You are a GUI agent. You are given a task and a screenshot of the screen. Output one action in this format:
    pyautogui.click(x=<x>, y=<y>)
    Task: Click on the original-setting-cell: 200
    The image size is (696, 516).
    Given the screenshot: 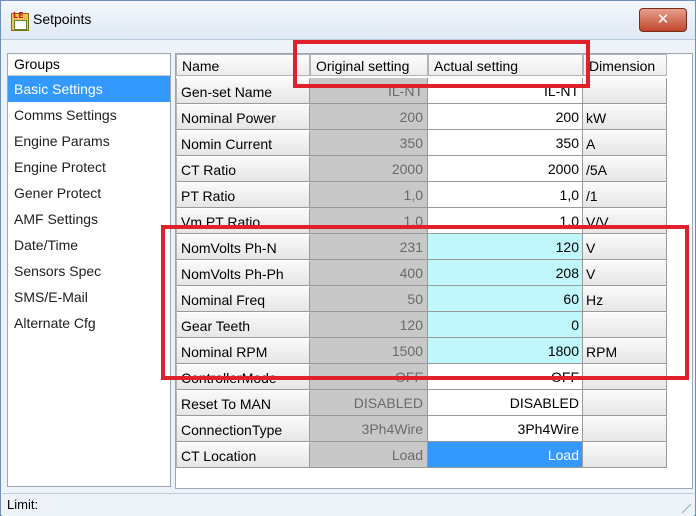 What is the action you would take?
    pyautogui.click(x=369, y=117)
    